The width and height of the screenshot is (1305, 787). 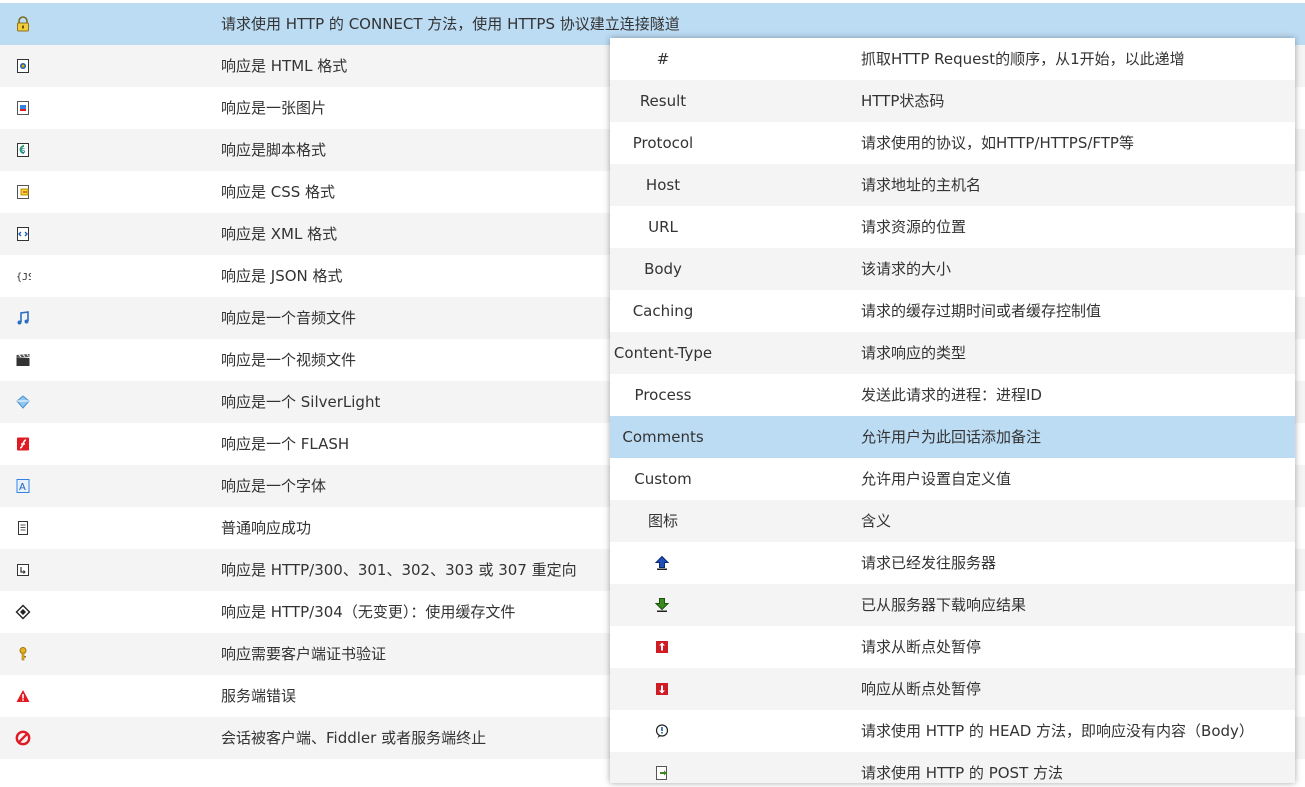 I want to click on legend-description: 响应是脚本格式, so click(x=274, y=150).